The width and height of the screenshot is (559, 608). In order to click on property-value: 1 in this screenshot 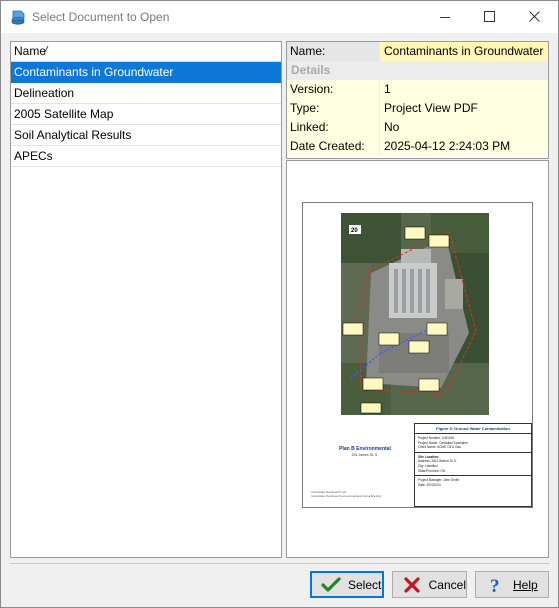, I will do `click(387, 89)`.